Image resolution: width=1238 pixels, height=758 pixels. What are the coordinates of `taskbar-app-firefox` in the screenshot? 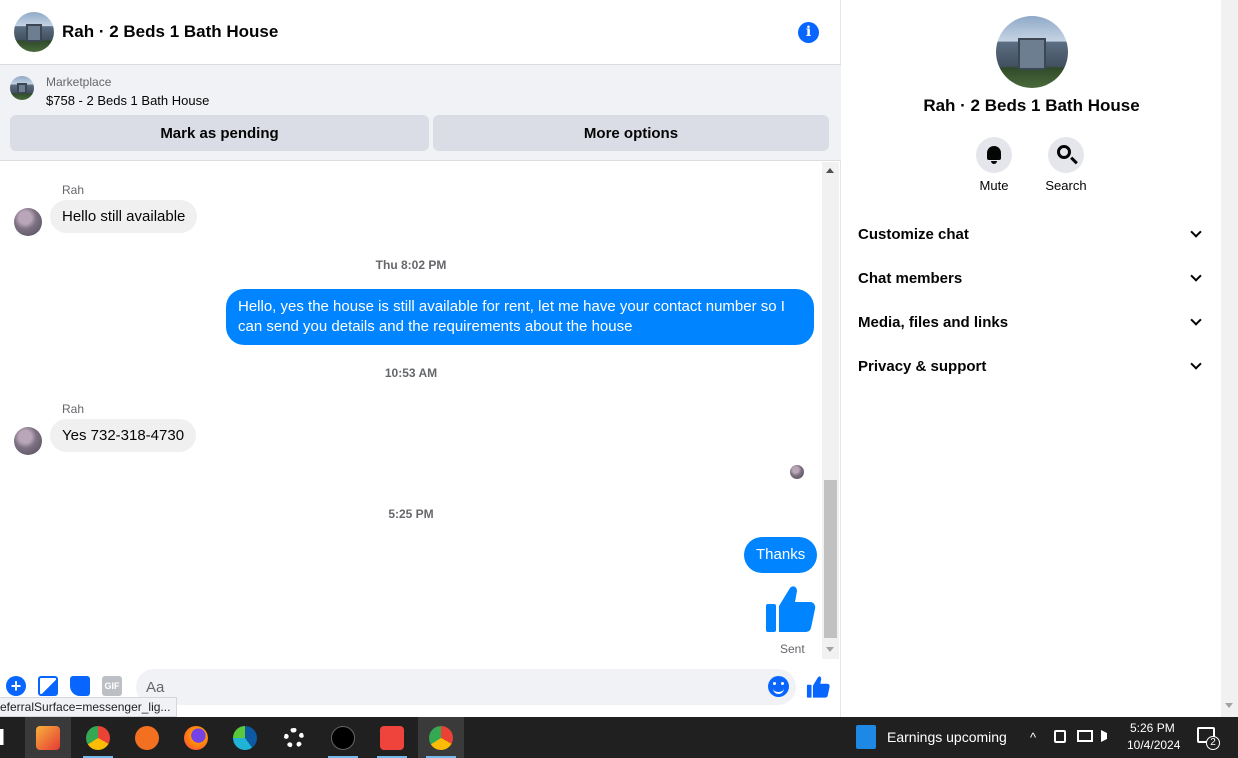 It's located at (196, 737).